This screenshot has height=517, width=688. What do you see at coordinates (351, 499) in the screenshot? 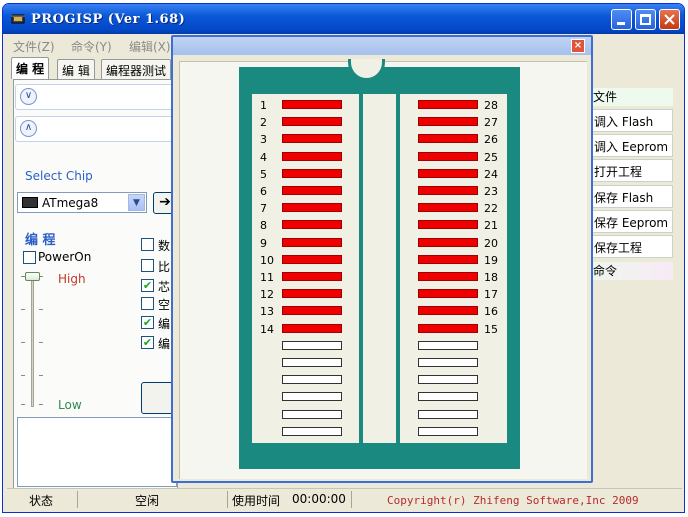
I see `status-divider` at bounding box center [351, 499].